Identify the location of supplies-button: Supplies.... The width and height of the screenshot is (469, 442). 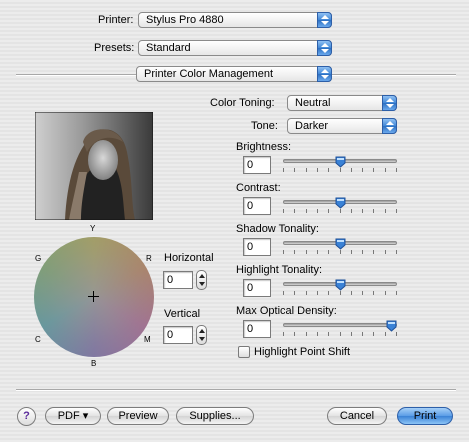
(215, 416).